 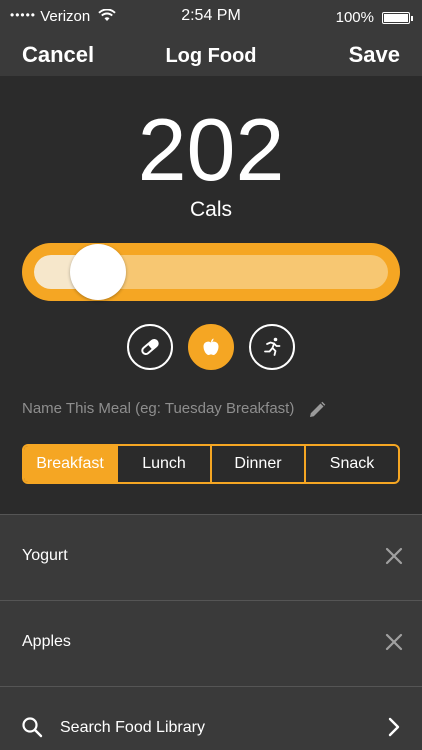 I want to click on search-food-library-row: Search Food Library, so click(x=211, y=718).